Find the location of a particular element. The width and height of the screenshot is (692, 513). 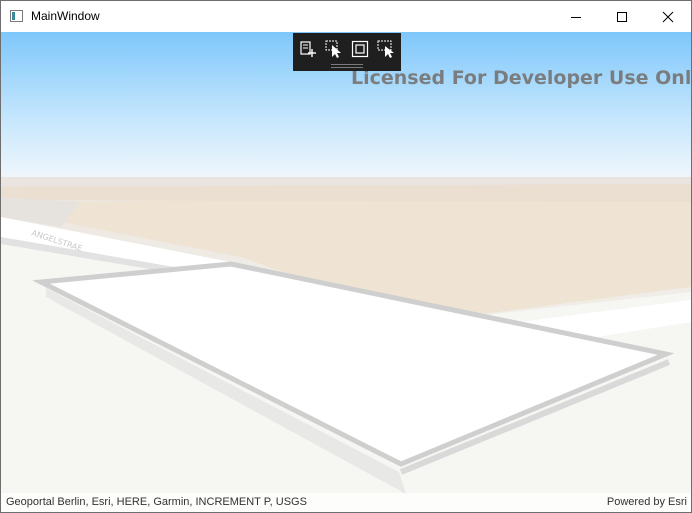

select-tool-button is located at coordinates (334, 49).